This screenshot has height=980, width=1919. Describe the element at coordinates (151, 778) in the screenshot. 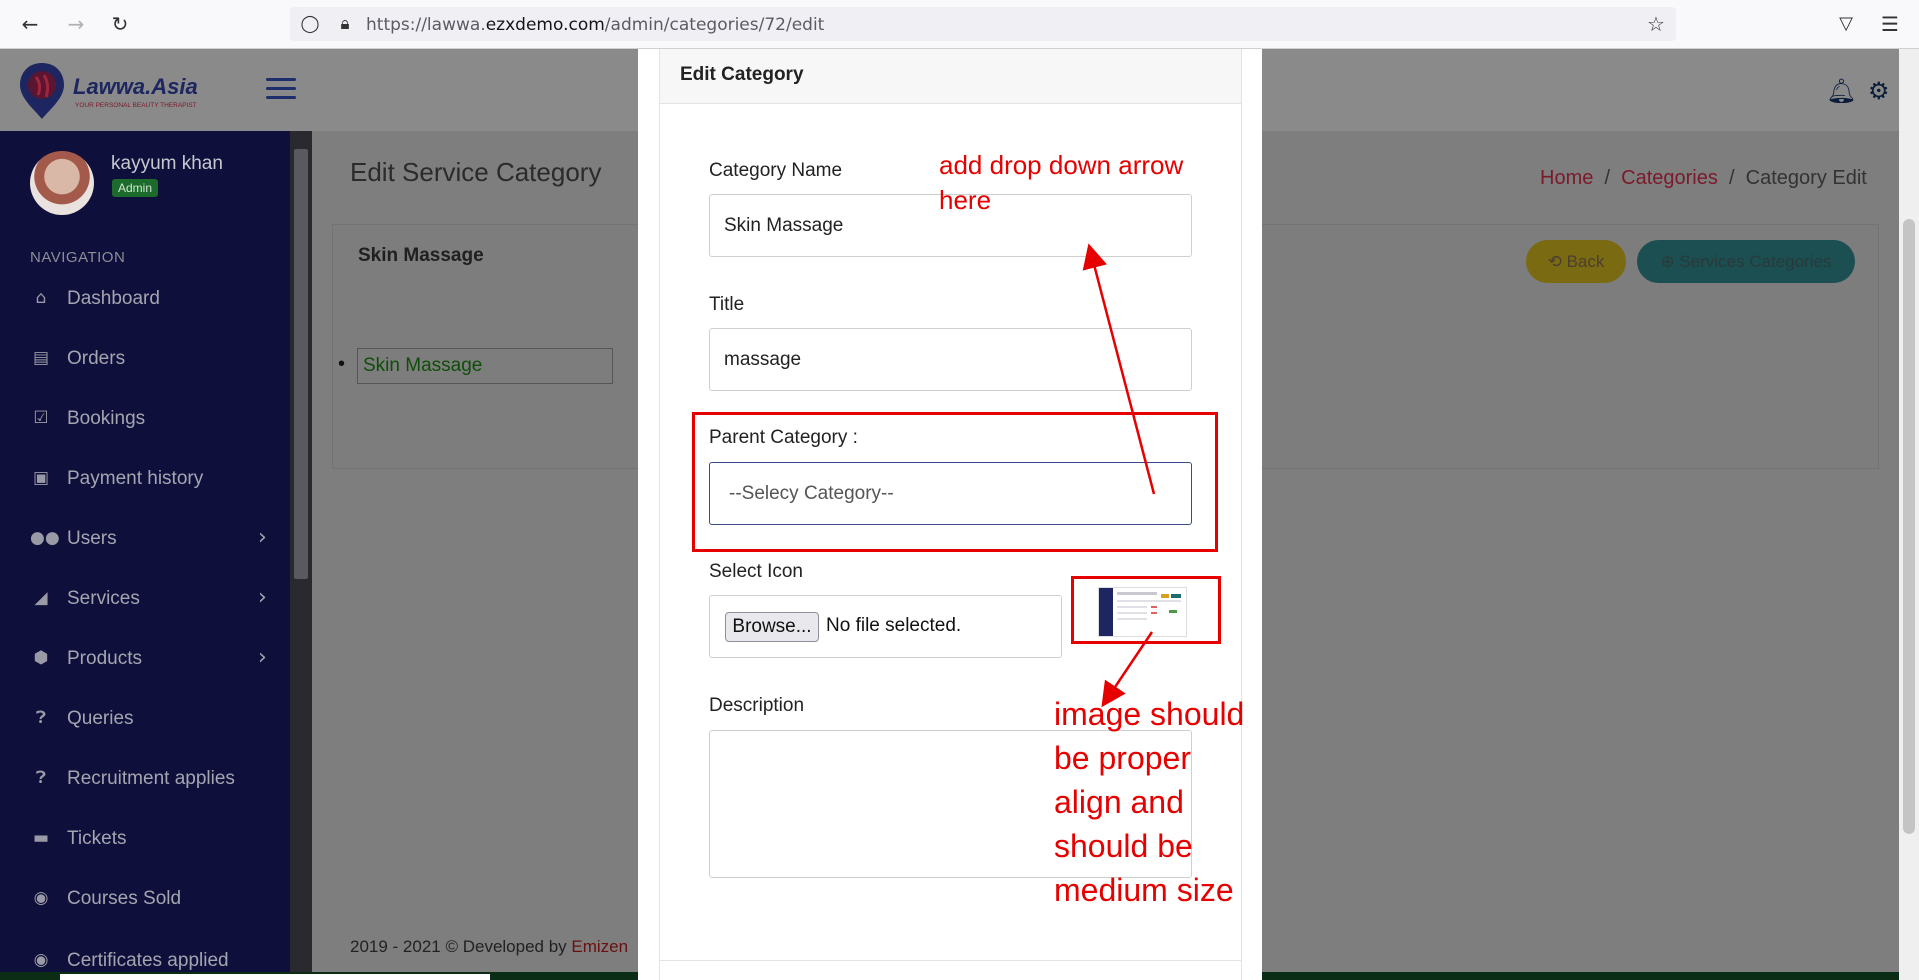

I see `sidebar-item-label: Recruitment applies` at that location.